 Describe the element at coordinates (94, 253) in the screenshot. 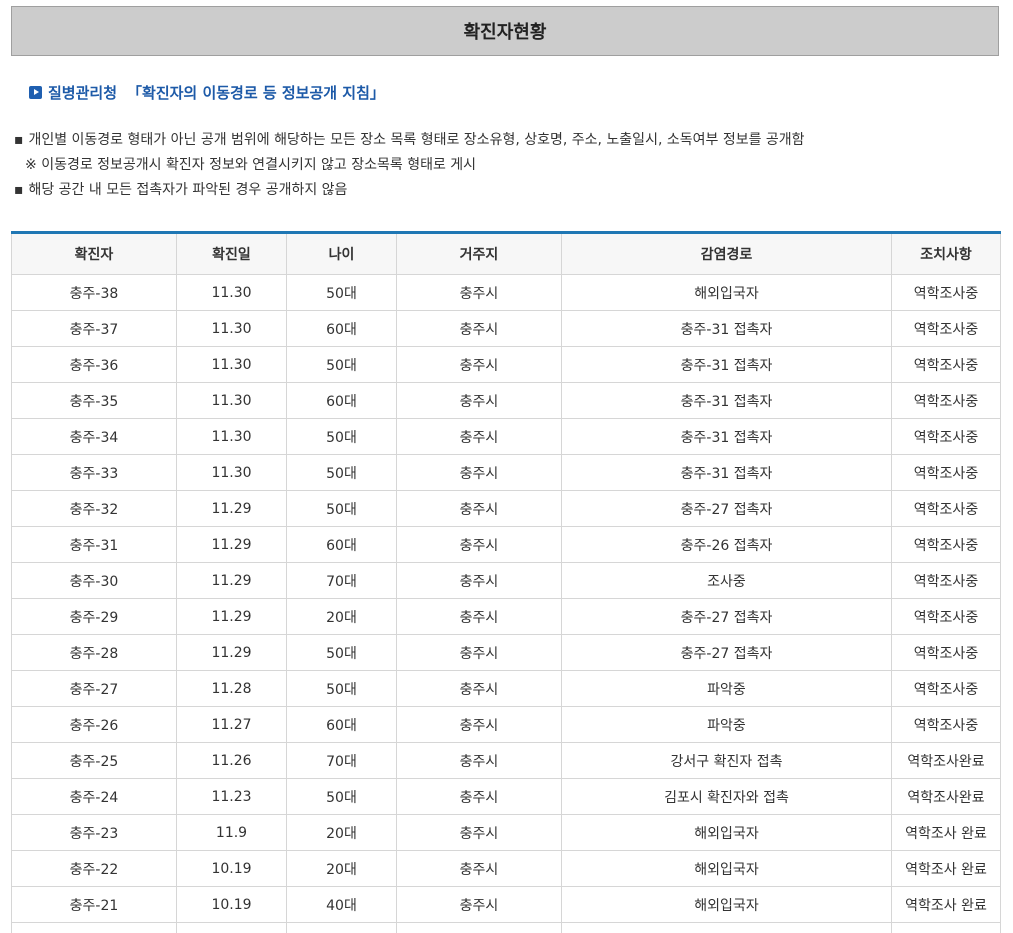

I see `column-header-case: 확진자` at that location.